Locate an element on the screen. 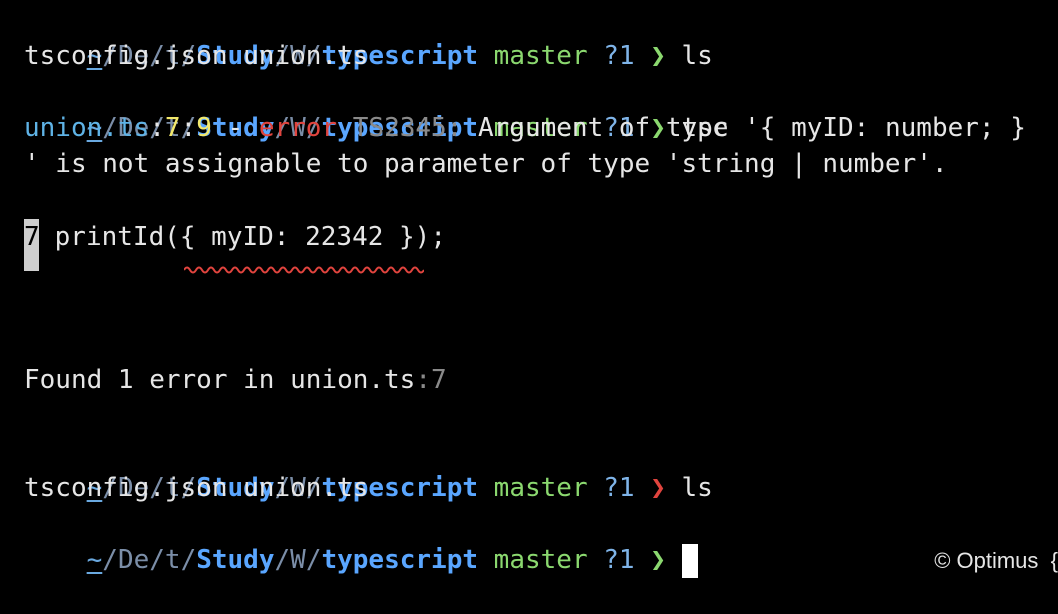 The image size is (1058, 614). code-line: printId({ myID: 22342 }); is located at coordinates (242, 237).